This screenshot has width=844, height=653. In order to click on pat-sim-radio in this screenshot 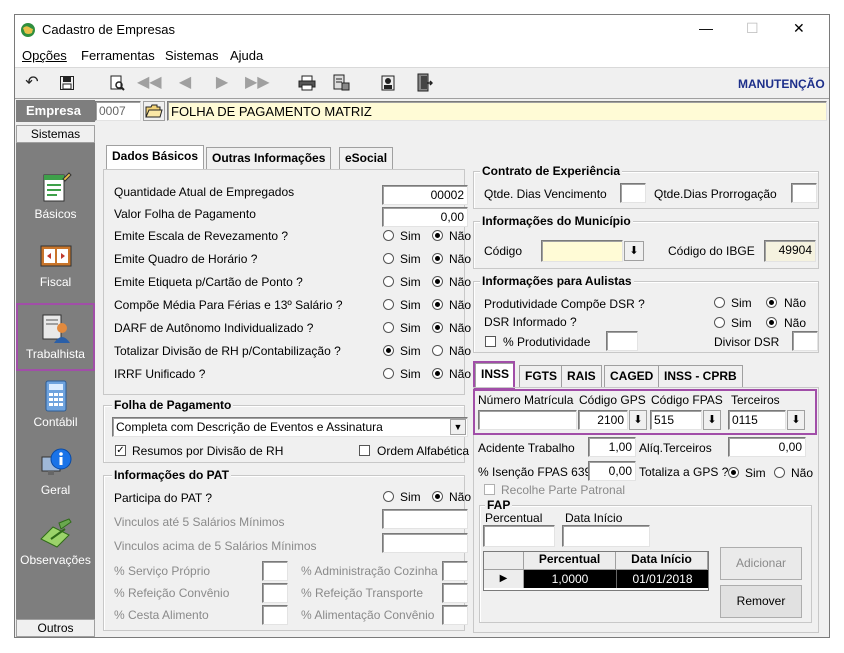, I will do `click(388, 496)`.